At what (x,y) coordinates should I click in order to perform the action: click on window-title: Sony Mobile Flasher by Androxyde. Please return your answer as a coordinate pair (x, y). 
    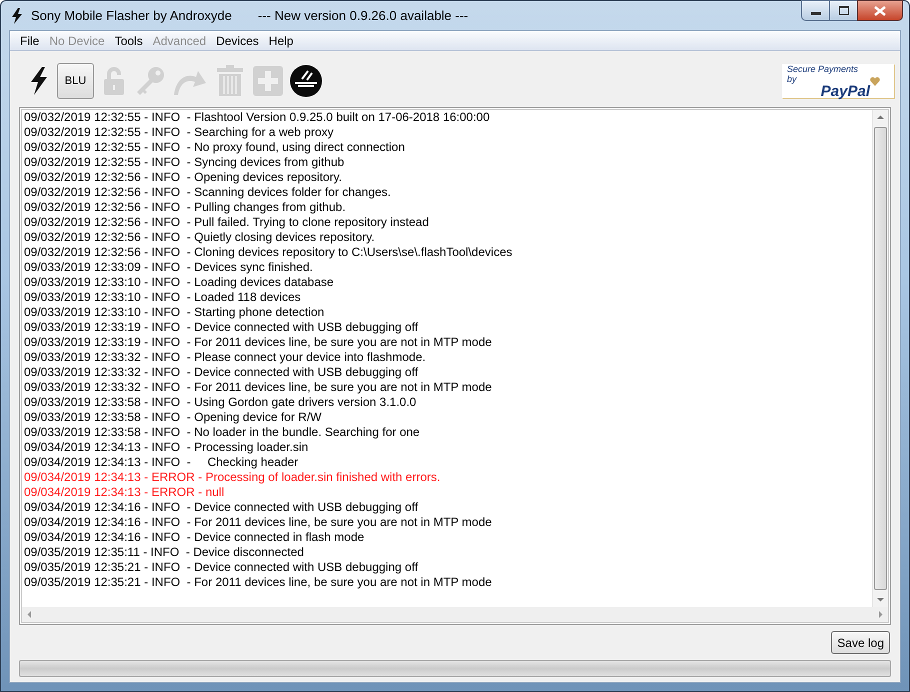
    Looking at the image, I should click on (131, 15).